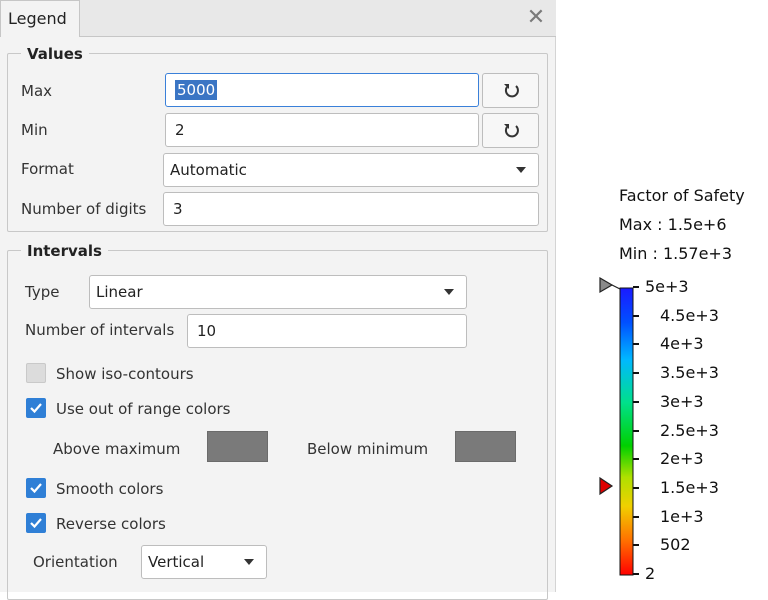 This screenshot has width=768, height=600. What do you see at coordinates (84, 209) in the screenshot?
I see `digits-label: Number of digits` at bounding box center [84, 209].